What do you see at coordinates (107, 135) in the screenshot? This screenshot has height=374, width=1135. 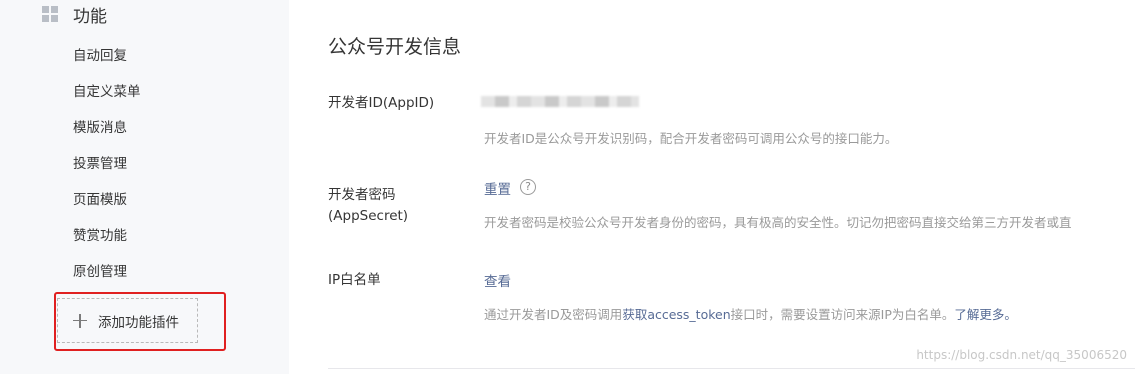 I see `sidebar-item-template-message: 模版消息` at bounding box center [107, 135].